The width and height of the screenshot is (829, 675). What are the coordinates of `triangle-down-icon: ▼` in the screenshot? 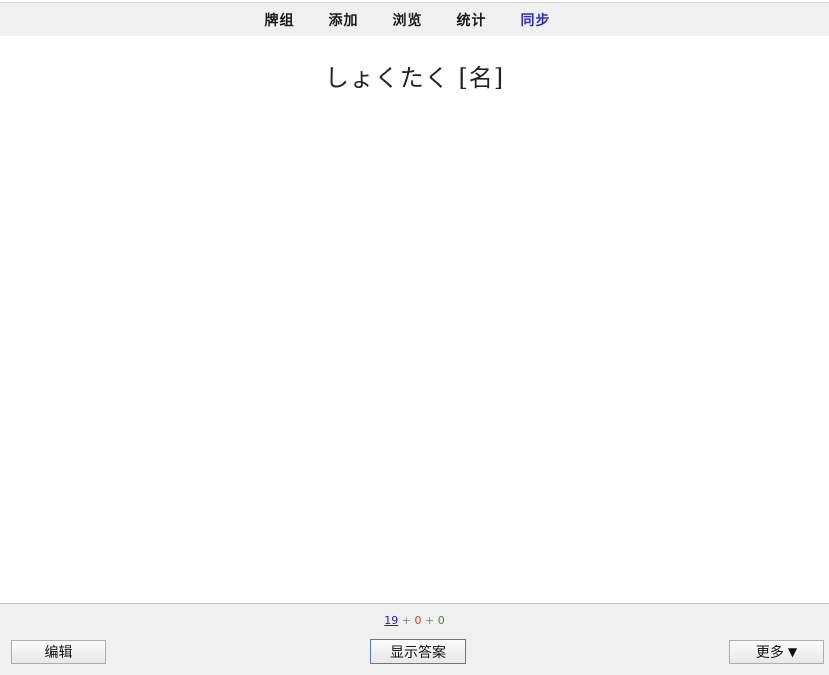 It's located at (792, 652).